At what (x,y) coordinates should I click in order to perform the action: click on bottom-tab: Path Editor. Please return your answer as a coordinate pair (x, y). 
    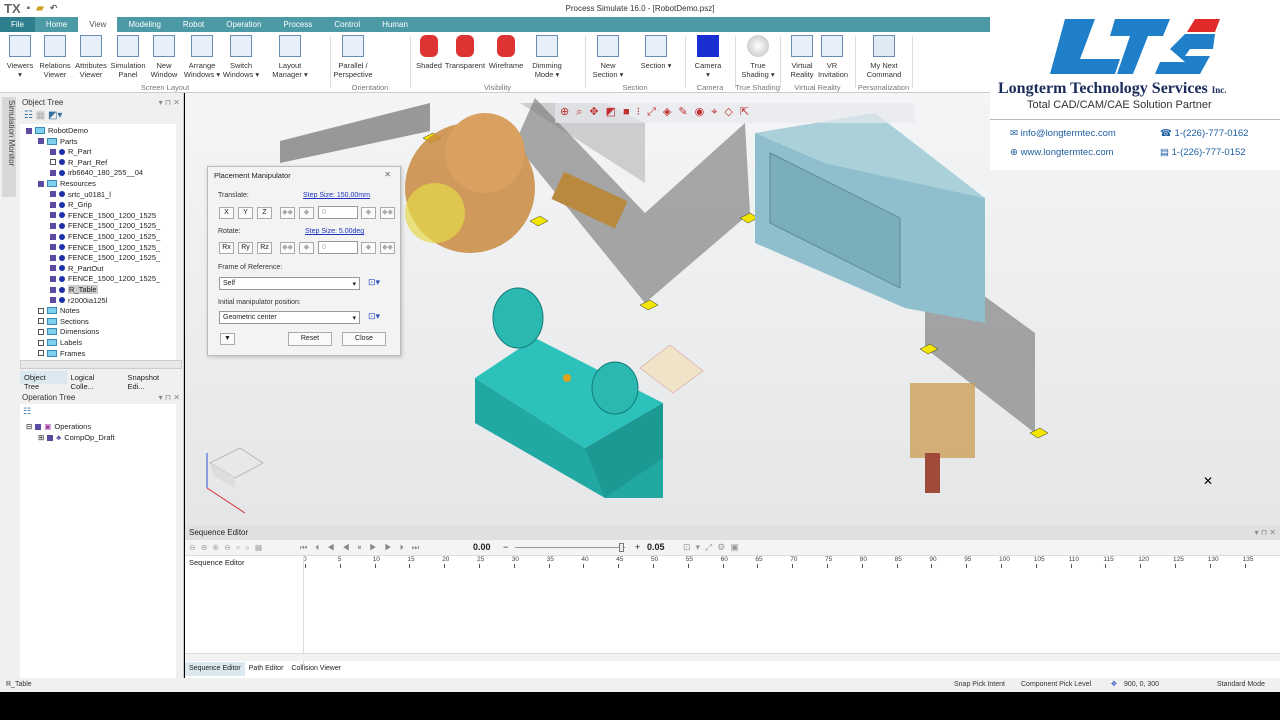
    Looking at the image, I should click on (266, 669).